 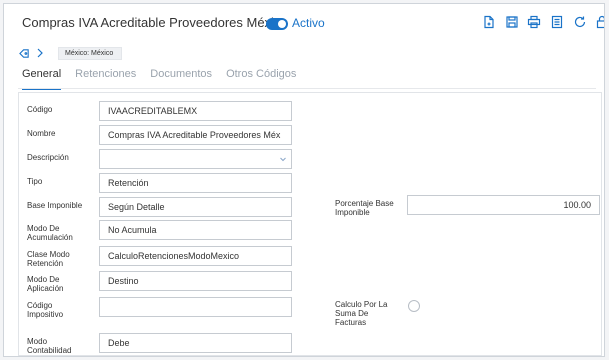 I want to click on calculo-suma-label-line3: Facturas, so click(x=351, y=322).